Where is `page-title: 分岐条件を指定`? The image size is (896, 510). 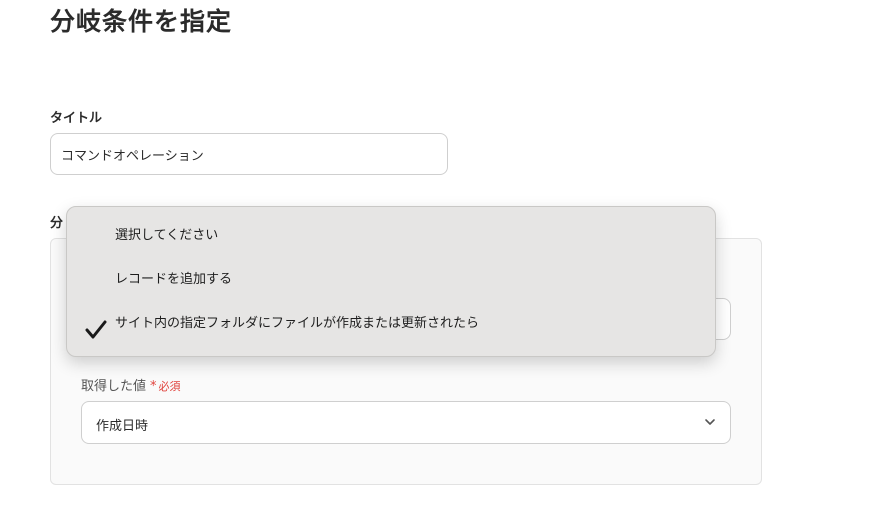 page-title: 分岐条件を指定 is located at coordinates (141, 21).